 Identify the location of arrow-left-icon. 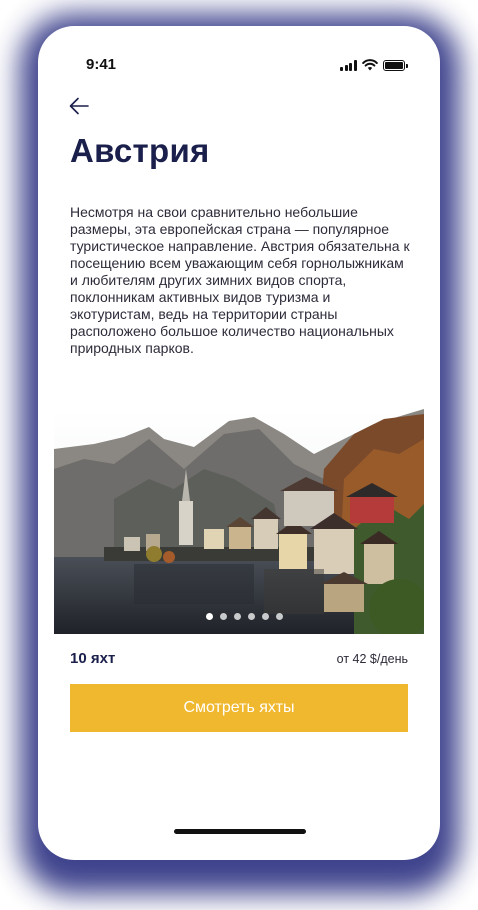
(79, 106).